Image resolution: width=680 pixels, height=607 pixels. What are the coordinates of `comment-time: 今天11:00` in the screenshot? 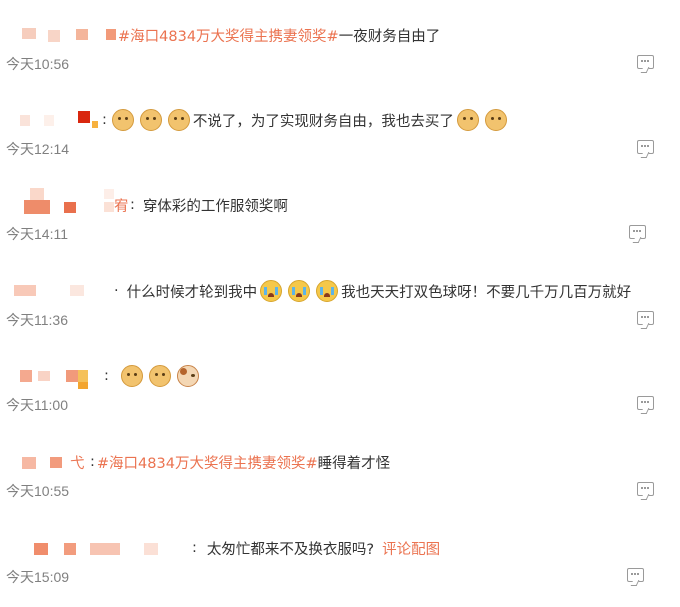 It's located at (37, 405).